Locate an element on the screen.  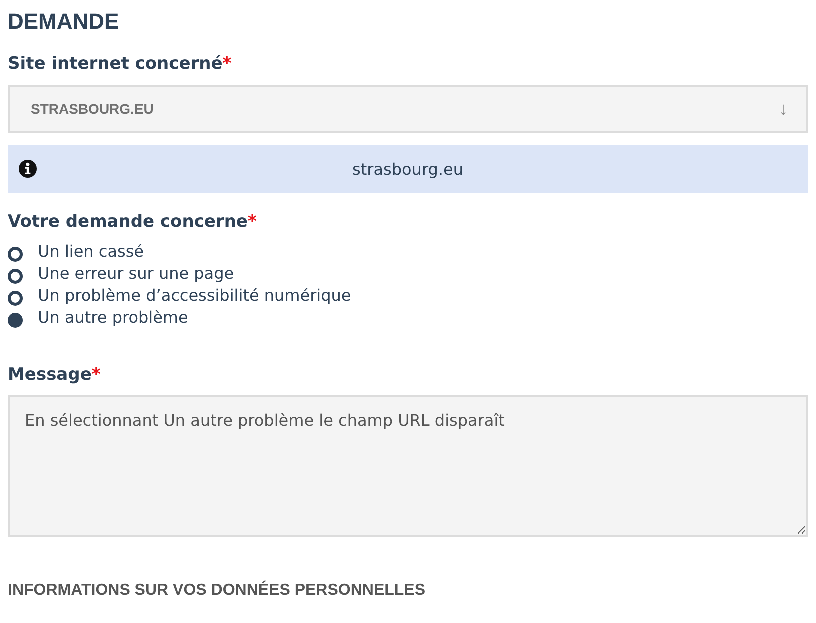
radio-option: Un lien cassé is located at coordinates (408, 252).